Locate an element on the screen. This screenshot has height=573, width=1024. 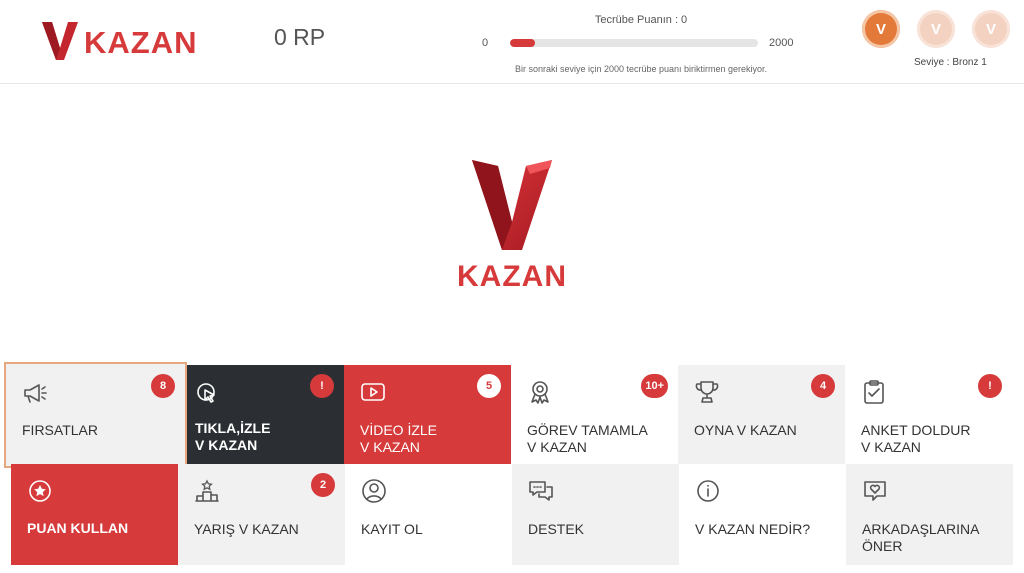
brand-name: KAZAN is located at coordinates (141, 42).